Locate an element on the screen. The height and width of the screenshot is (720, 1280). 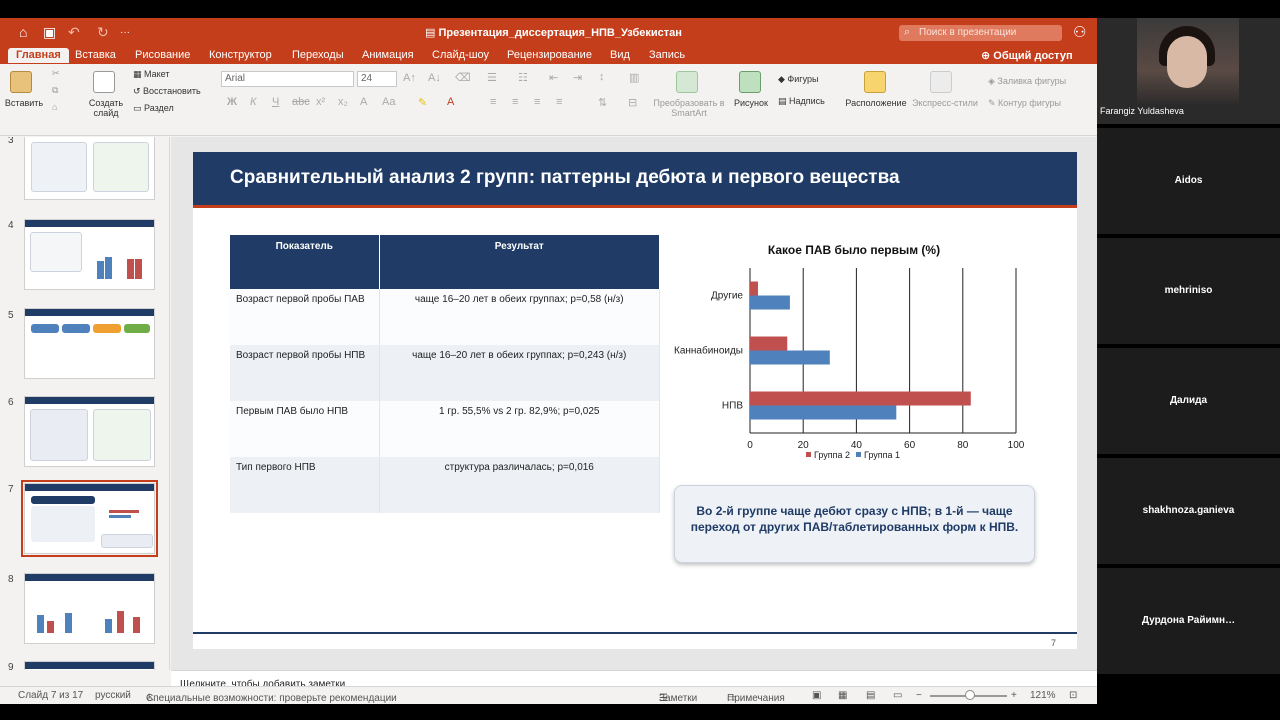
strikethrough-icon: abc is located at coordinates (301, 102).